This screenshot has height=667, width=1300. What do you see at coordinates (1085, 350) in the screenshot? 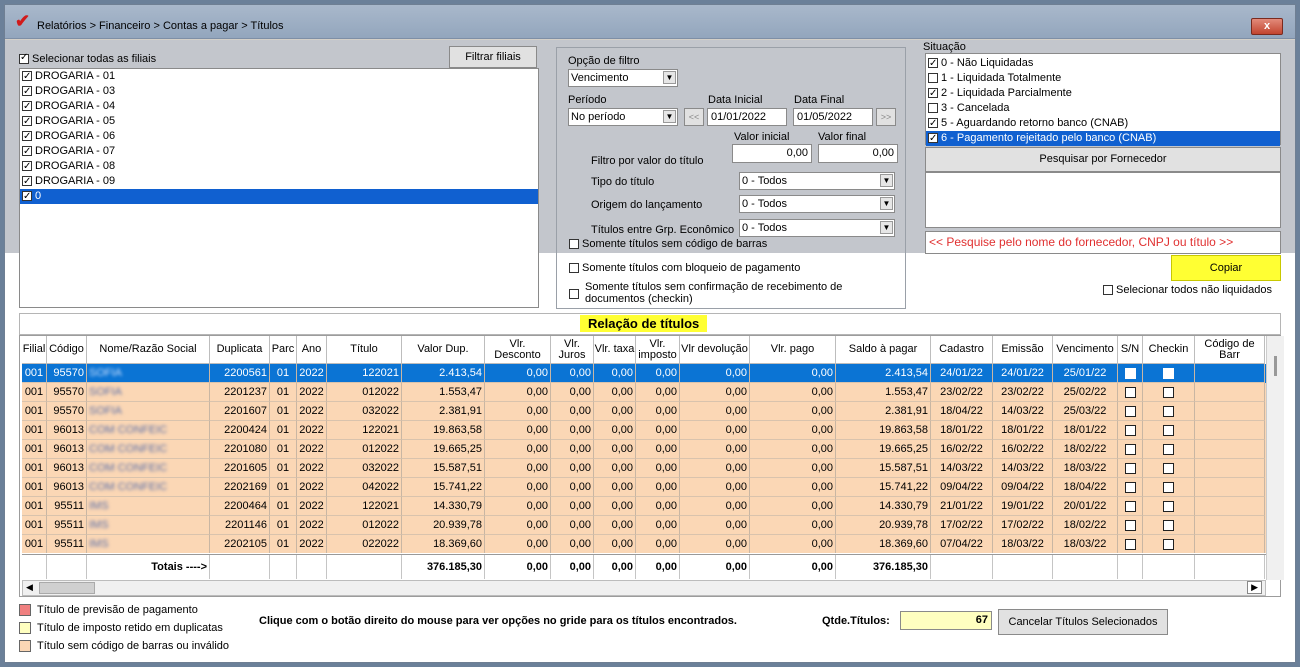
I see `column-header: Vencimento` at bounding box center [1085, 350].